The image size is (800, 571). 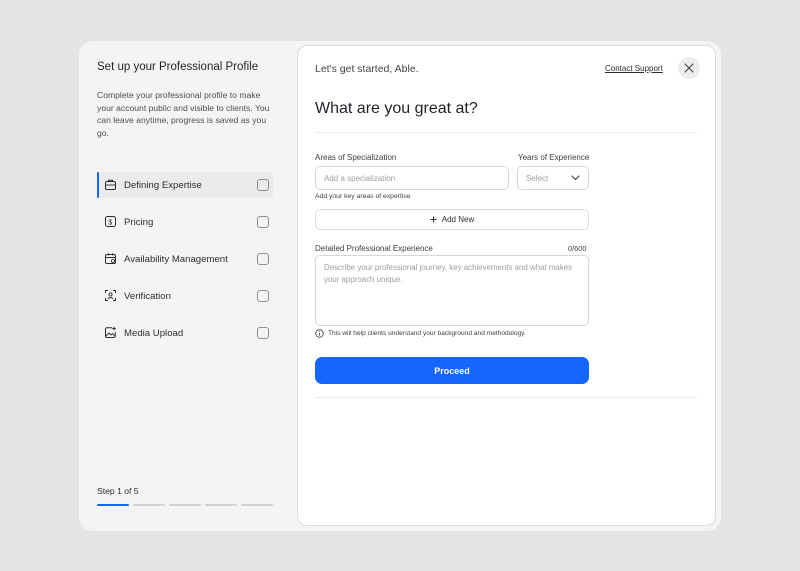 What do you see at coordinates (554, 157) in the screenshot?
I see `experience-label: Years of Experience` at bounding box center [554, 157].